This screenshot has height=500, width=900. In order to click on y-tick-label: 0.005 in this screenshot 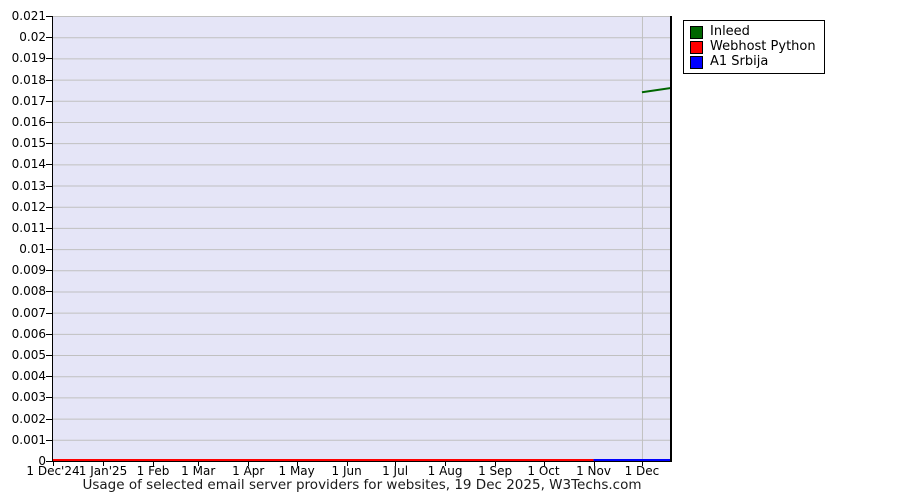, I will do `click(28, 355)`.